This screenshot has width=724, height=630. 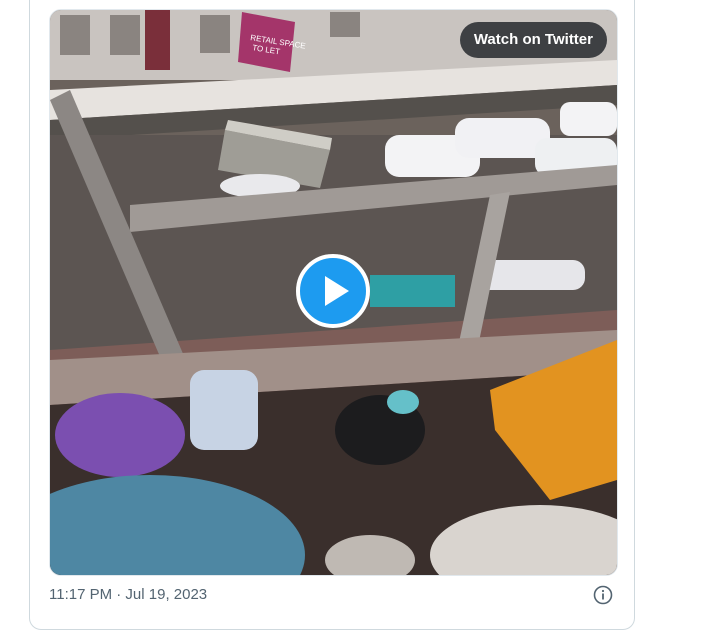 What do you see at coordinates (120, 435) in the screenshot?
I see `purple-cloth` at bounding box center [120, 435].